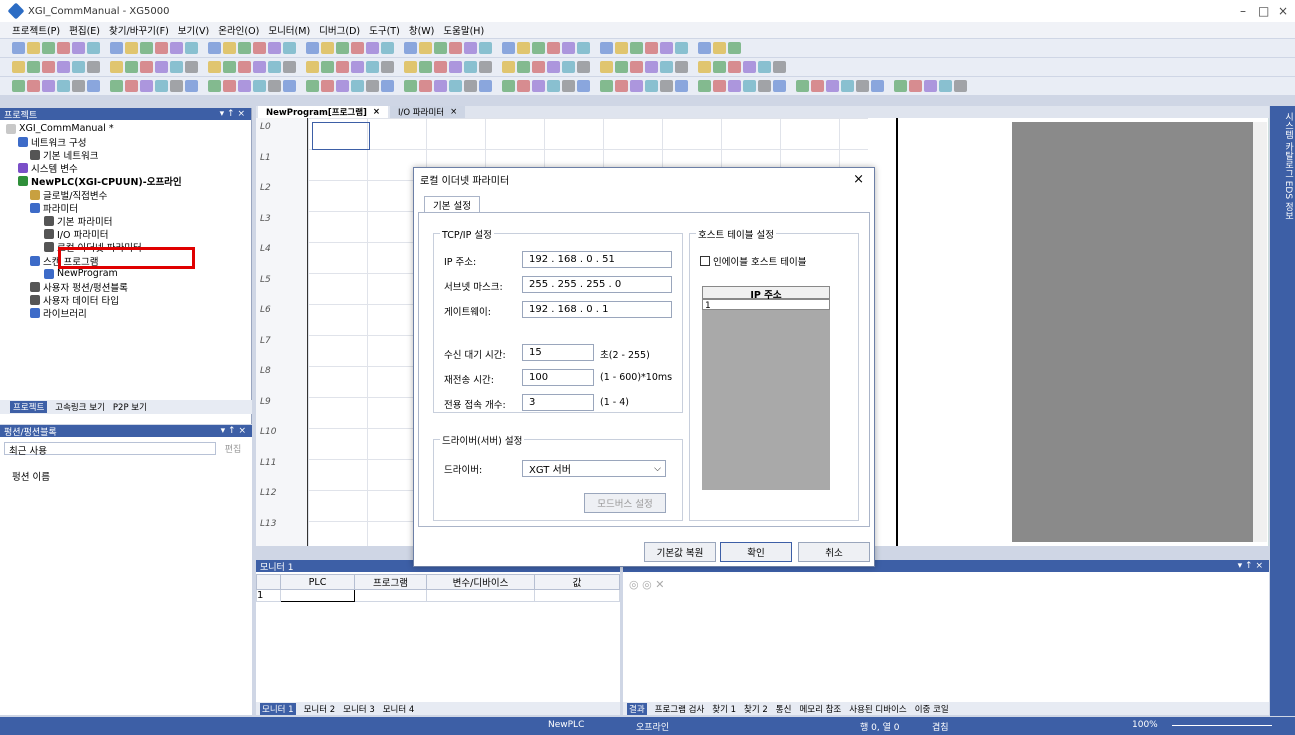  Describe the element at coordinates (1283, 11) in the screenshot. I see `close-button: ×` at that location.